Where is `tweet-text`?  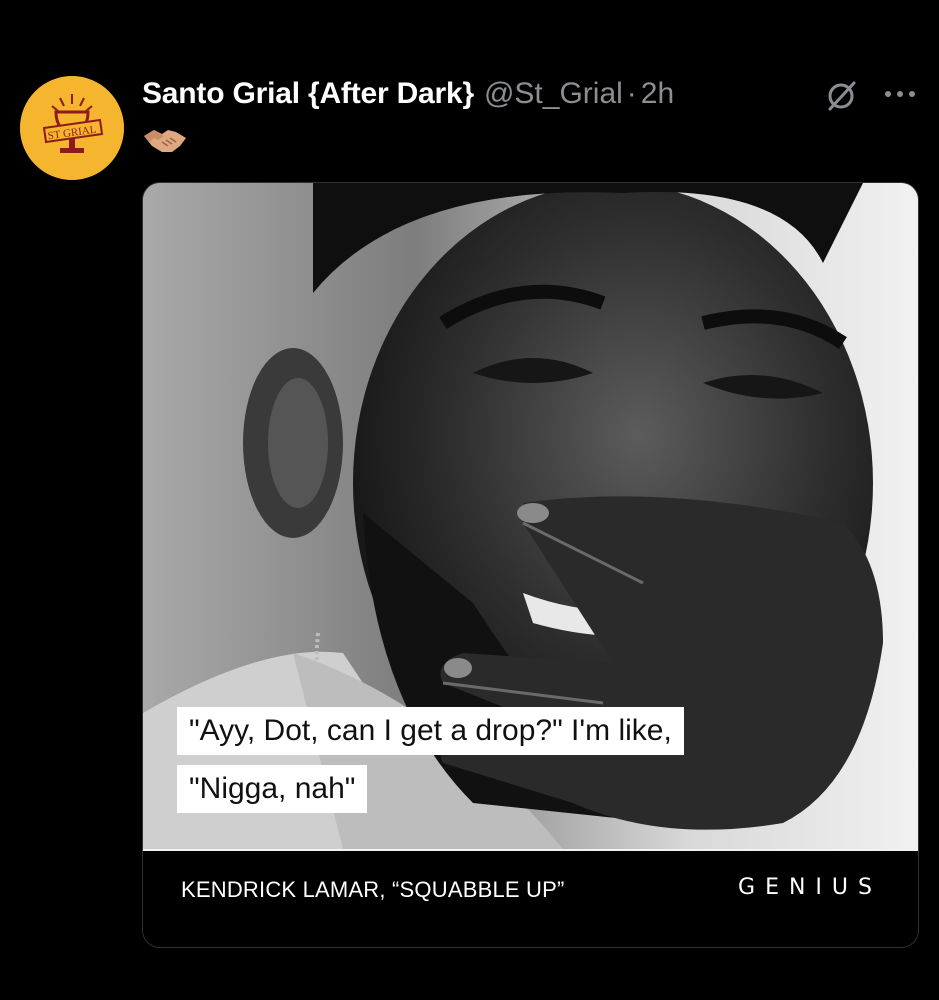
tweet-text is located at coordinates (165, 142).